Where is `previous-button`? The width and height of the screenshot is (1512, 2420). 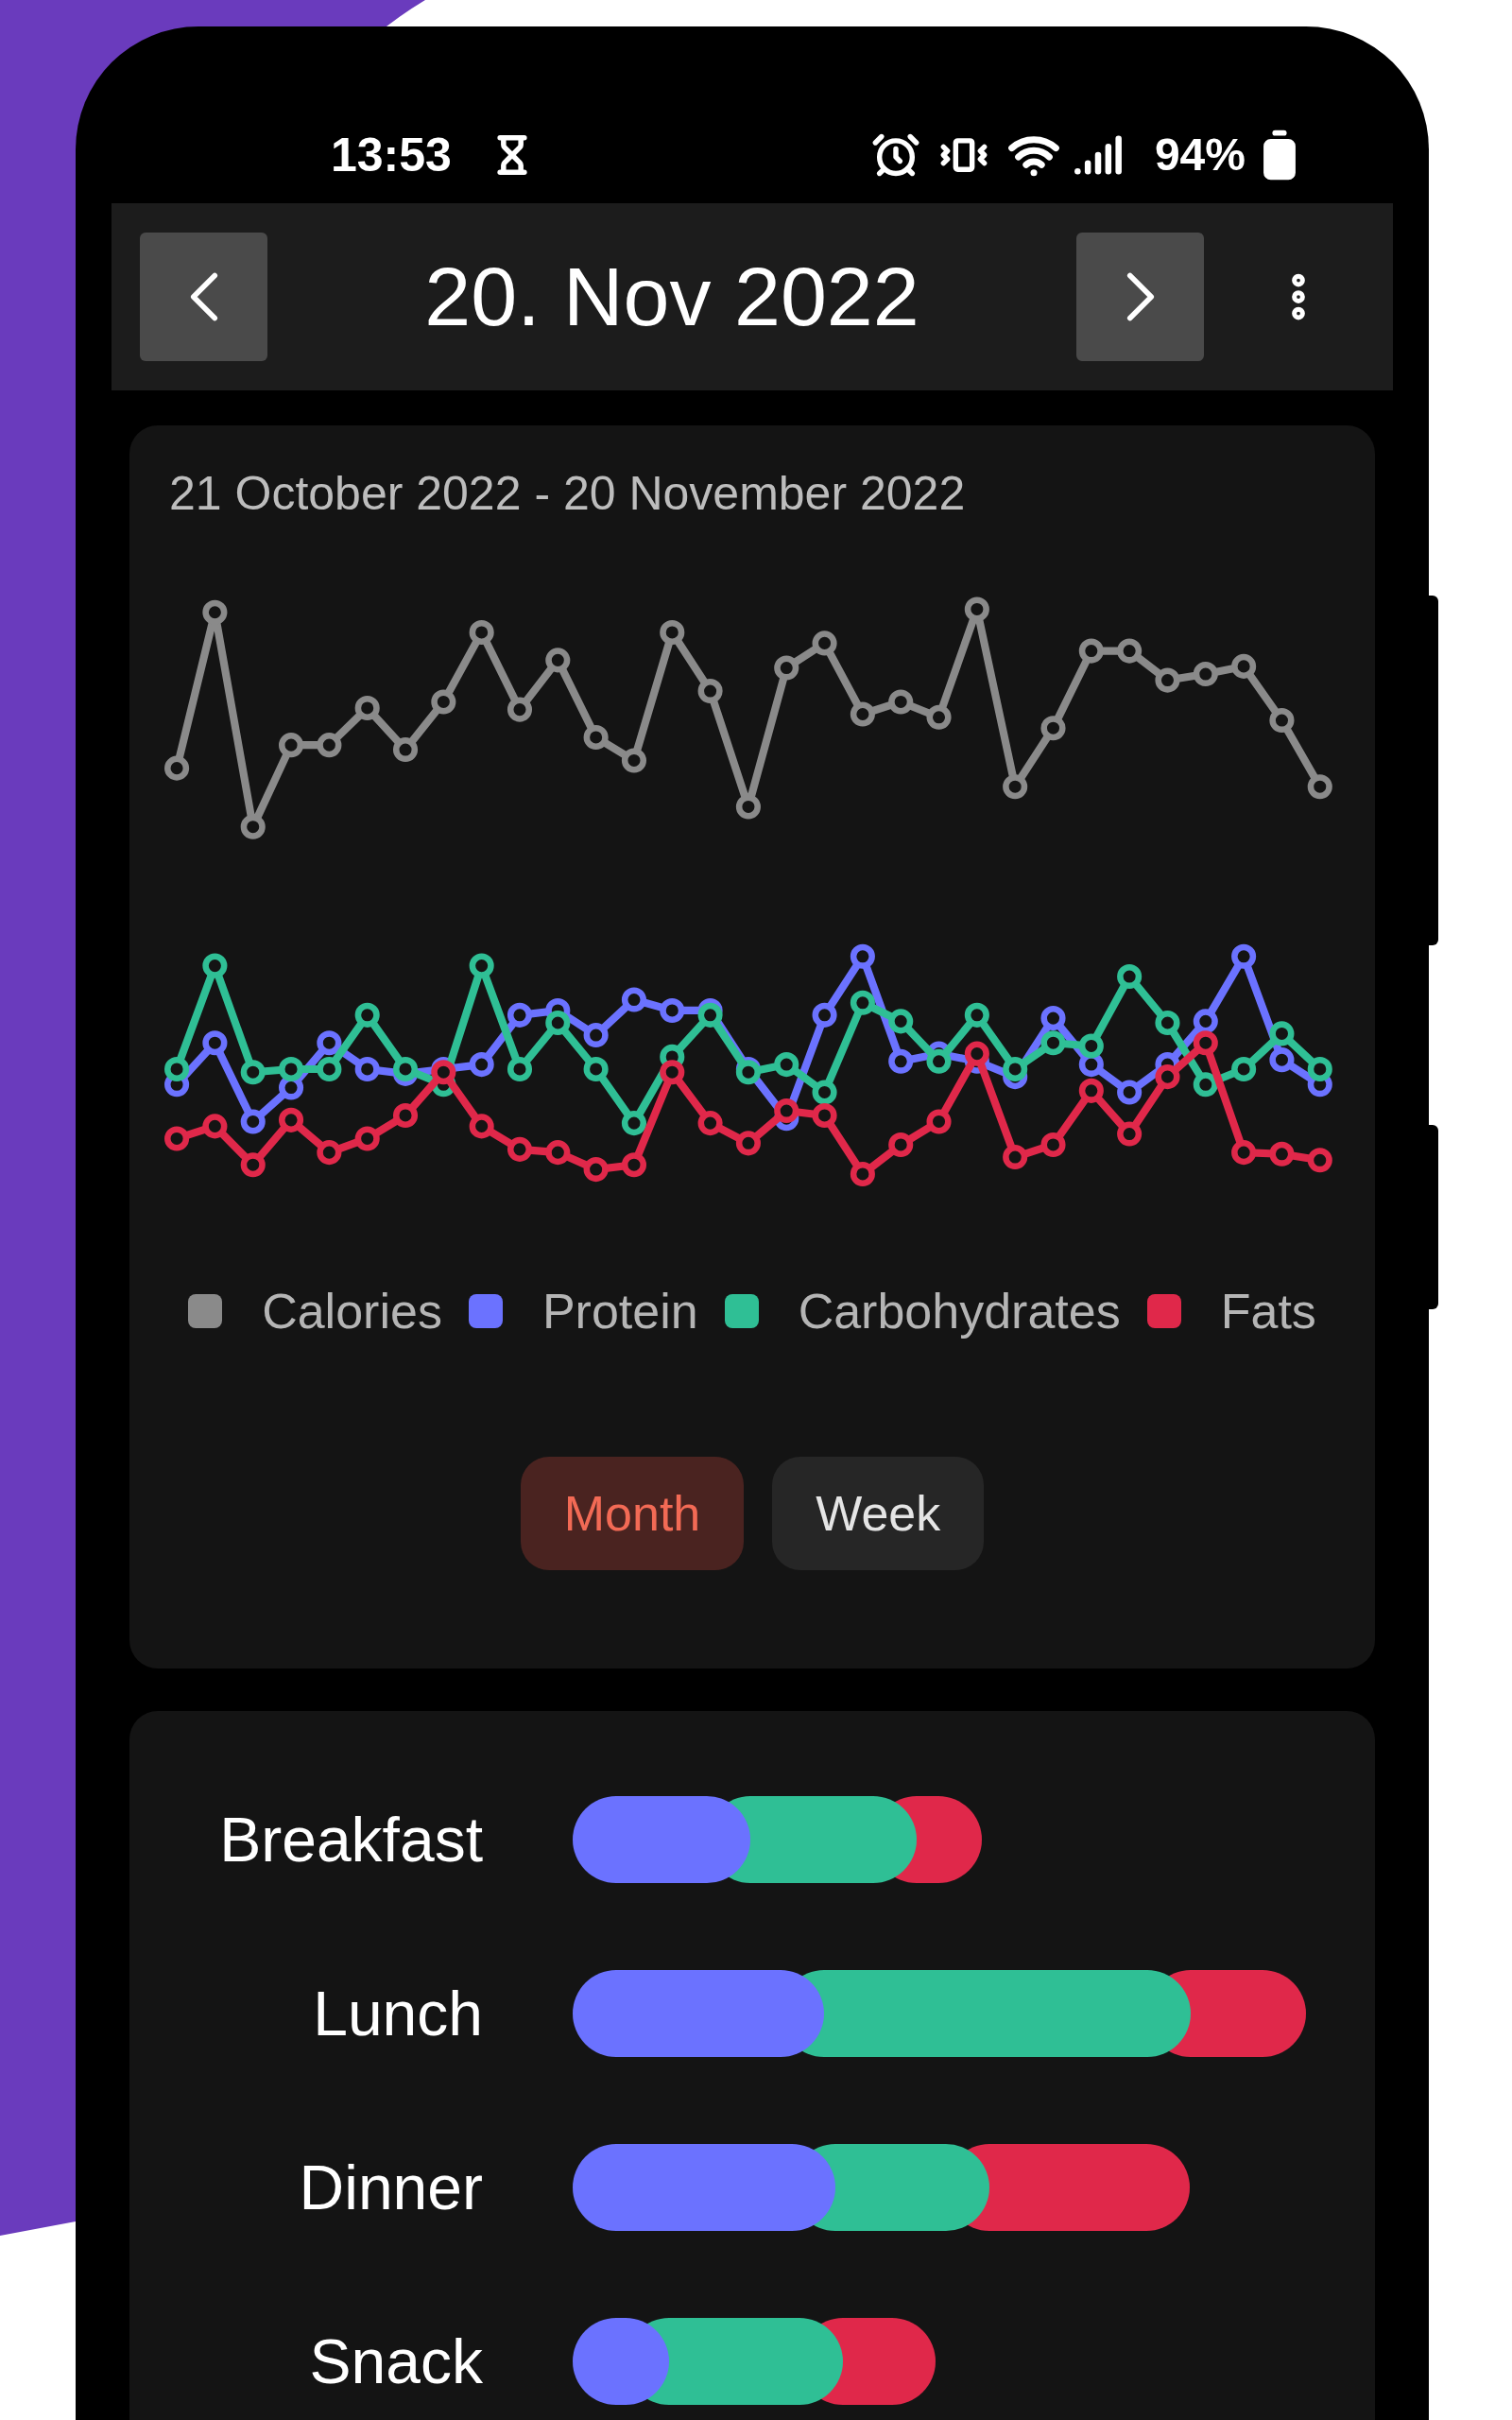
previous-button is located at coordinates (203, 297).